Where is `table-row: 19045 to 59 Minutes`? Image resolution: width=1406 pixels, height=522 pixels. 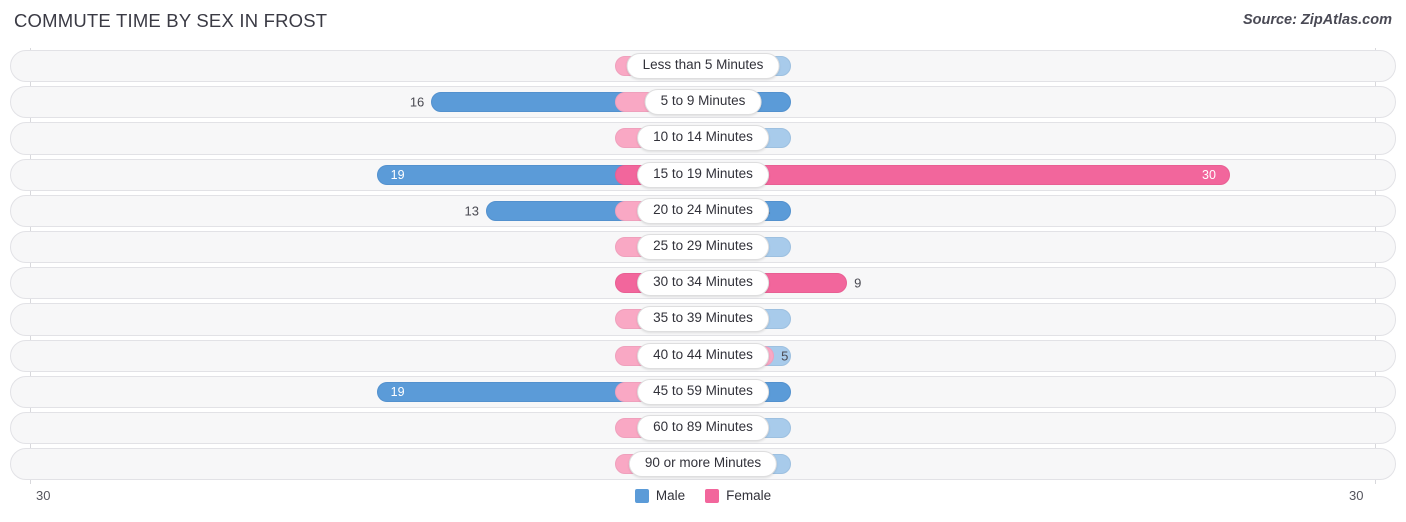 table-row: 19045 to 59 Minutes is located at coordinates (703, 392).